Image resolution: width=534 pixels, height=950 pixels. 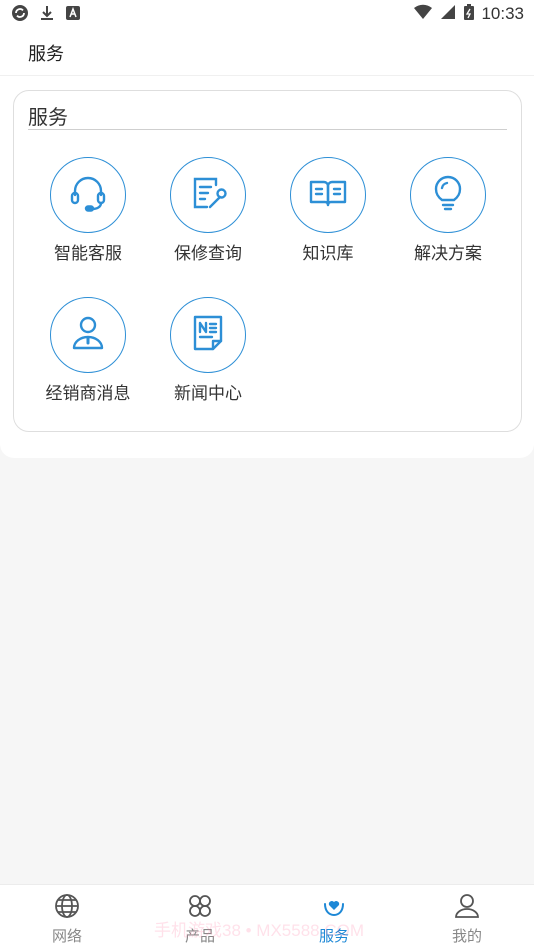 I want to click on nav-item-products: 产品, so click(x=200, y=919).